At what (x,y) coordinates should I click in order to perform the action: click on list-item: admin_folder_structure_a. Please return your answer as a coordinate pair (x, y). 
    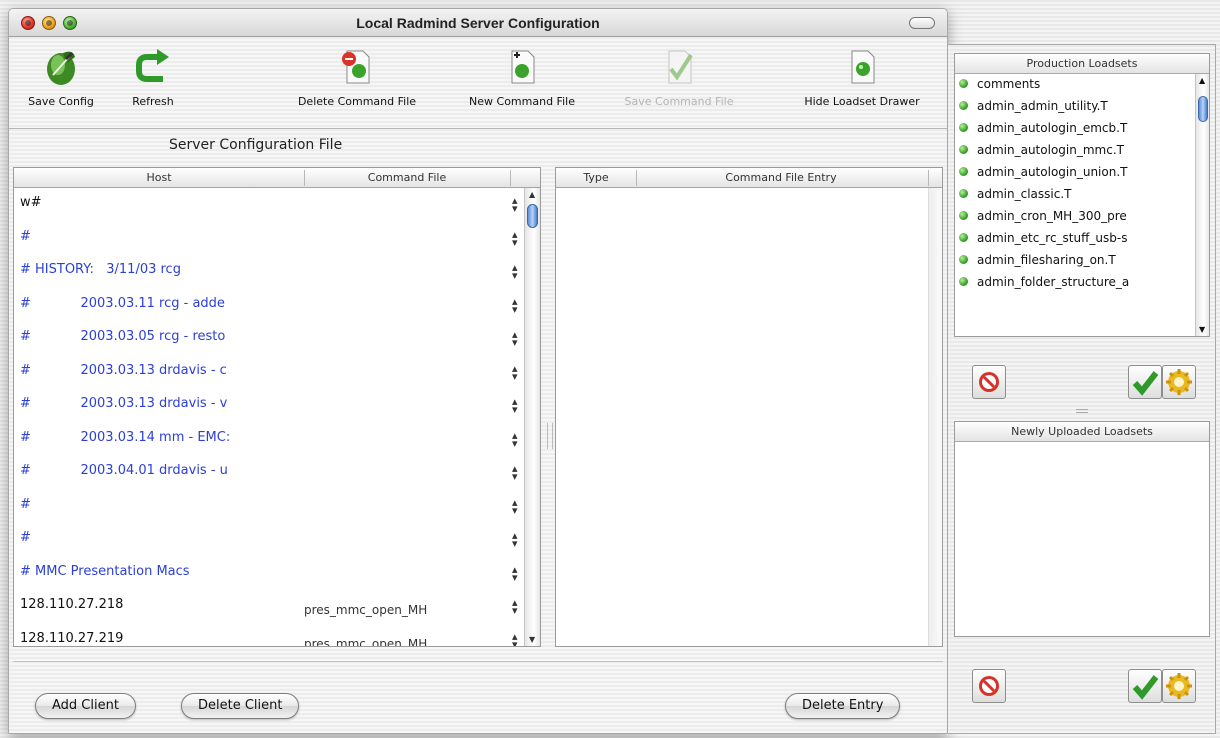
    Looking at the image, I should click on (1075, 283).